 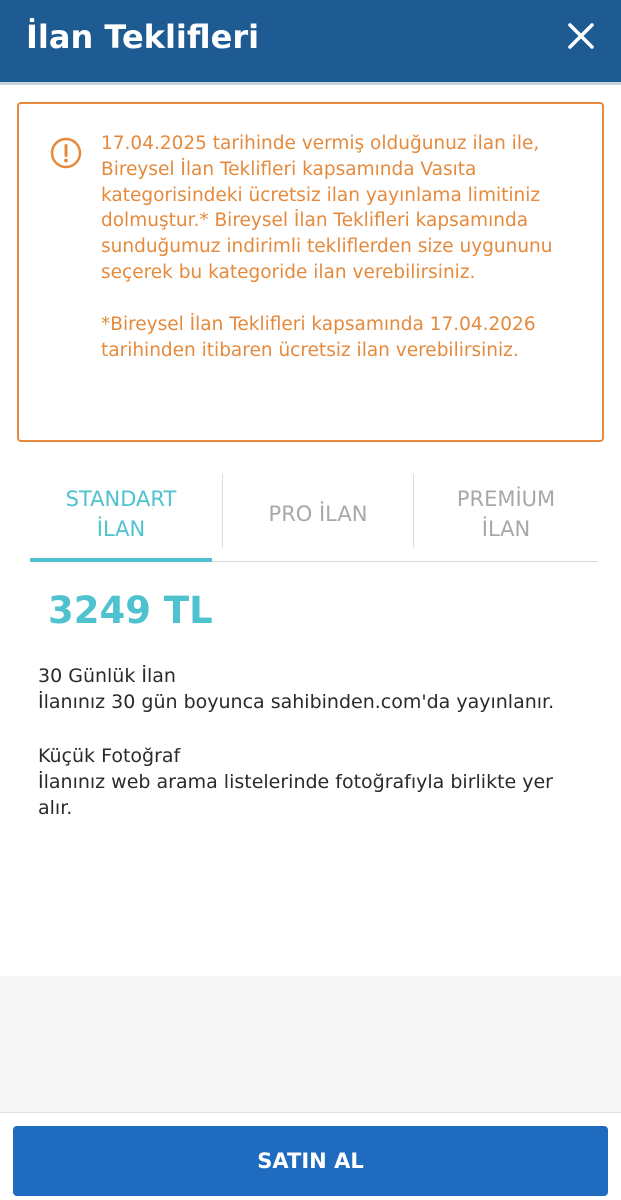 What do you see at coordinates (107, 676) in the screenshot?
I see `feature-title: 30 Günlük İlan` at bounding box center [107, 676].